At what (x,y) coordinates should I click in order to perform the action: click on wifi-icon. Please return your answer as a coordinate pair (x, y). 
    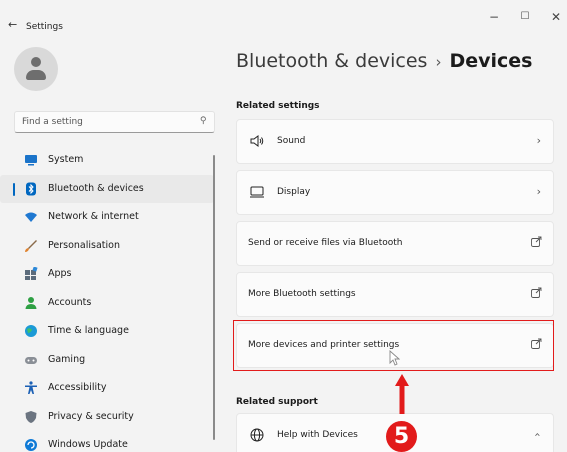
    Looking at the image, I should click on (31, 217).